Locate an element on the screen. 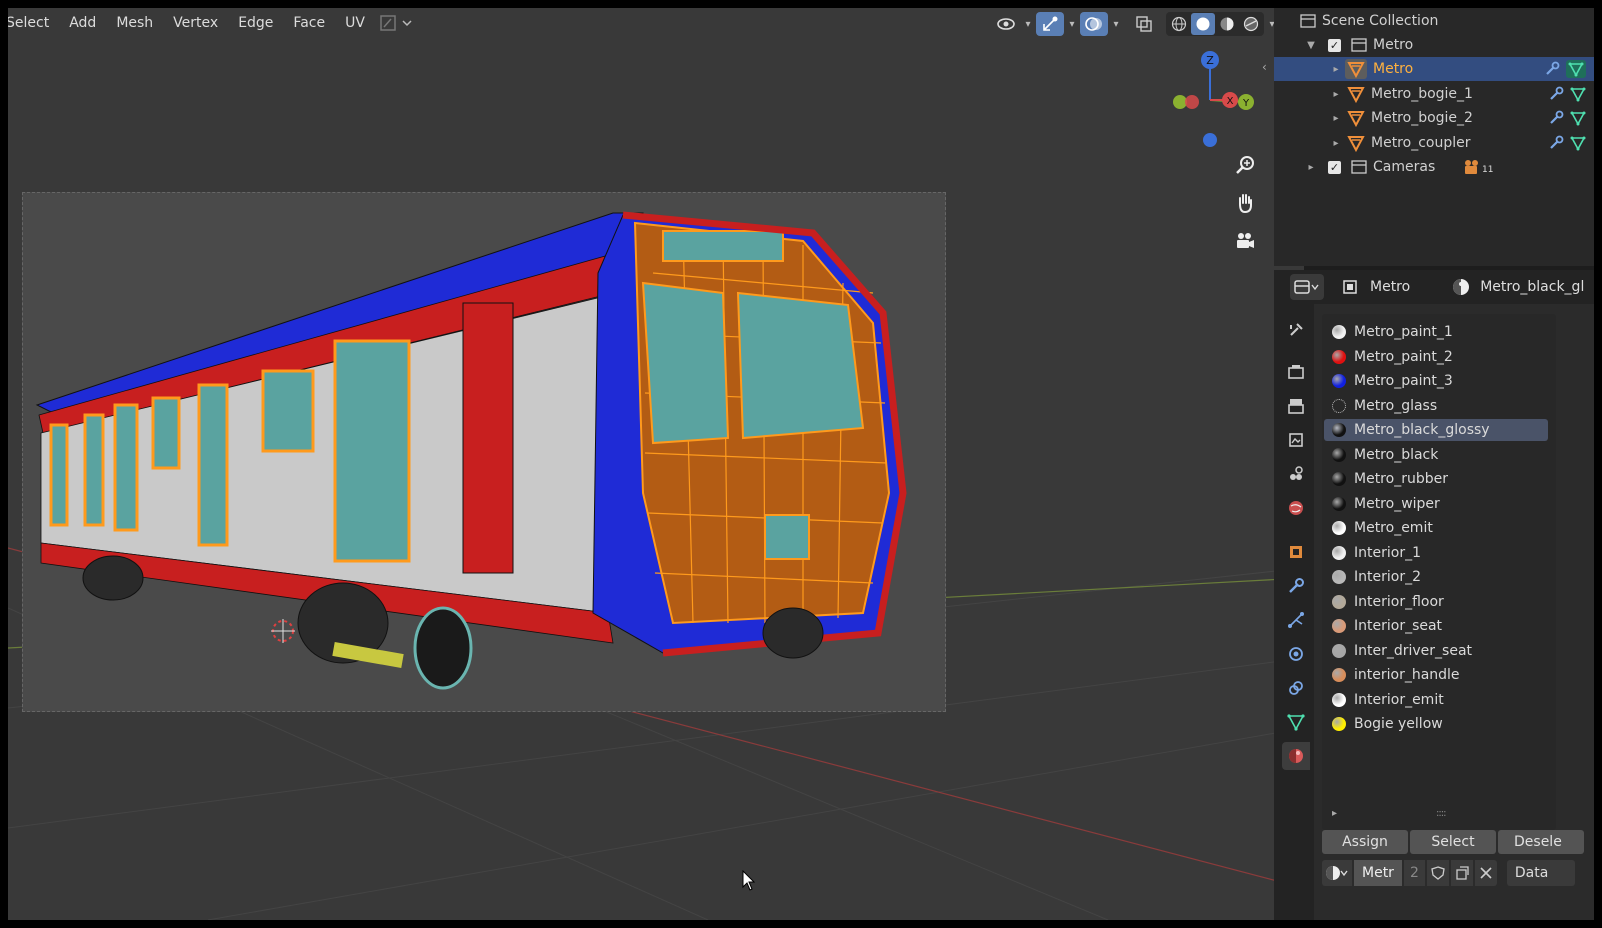 The height and width of the screenshot is (928, 1602). outliner-row-metro-bogie-2: ▸ Metro_bogie_2 is located at coordinates (1434, 118).